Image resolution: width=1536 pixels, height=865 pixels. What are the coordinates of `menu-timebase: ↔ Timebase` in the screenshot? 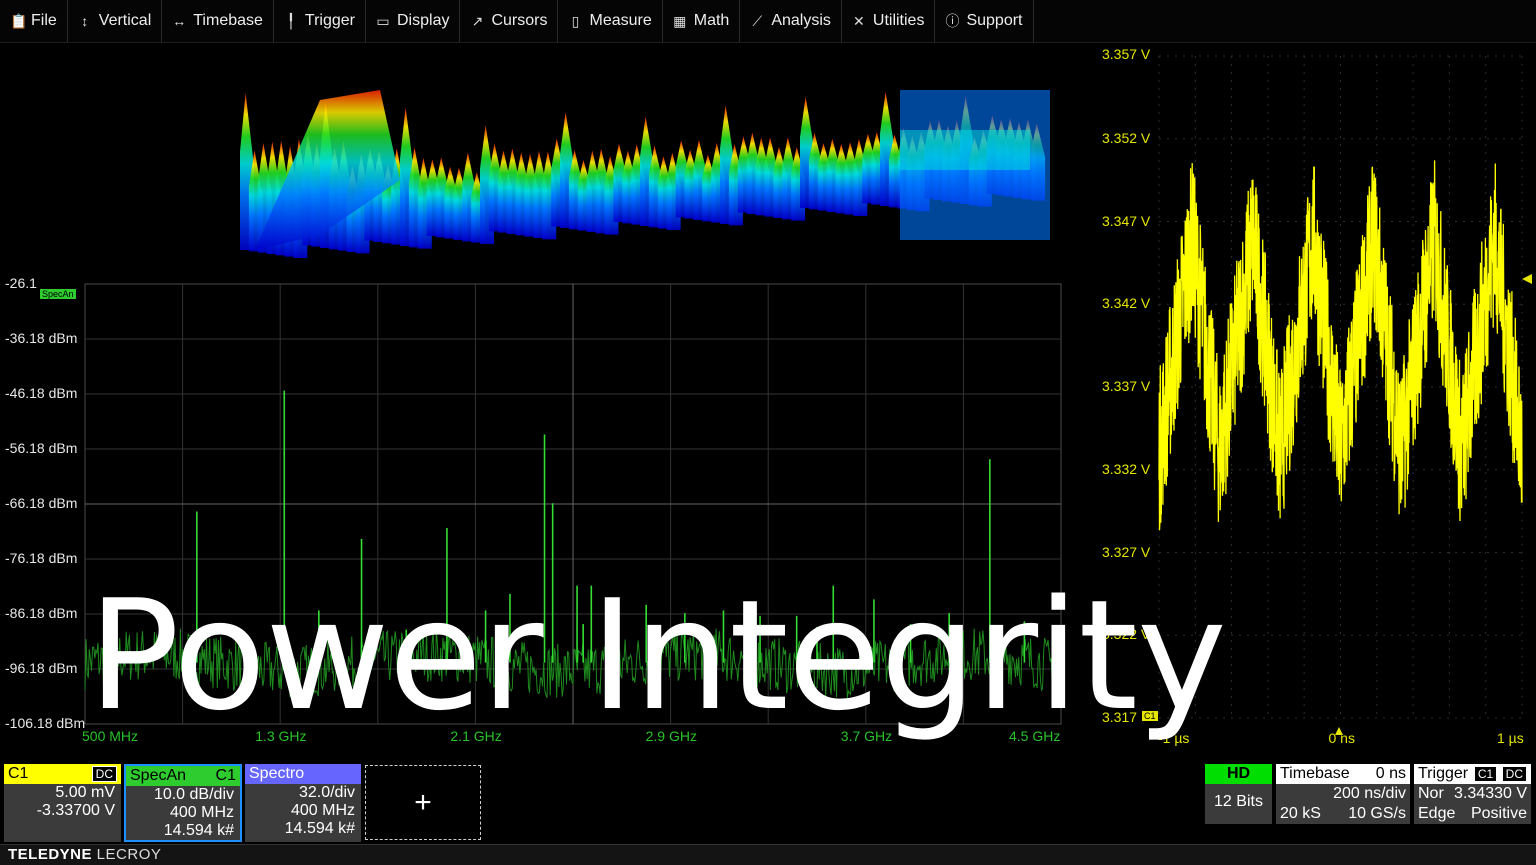 It's located at (218, 21).